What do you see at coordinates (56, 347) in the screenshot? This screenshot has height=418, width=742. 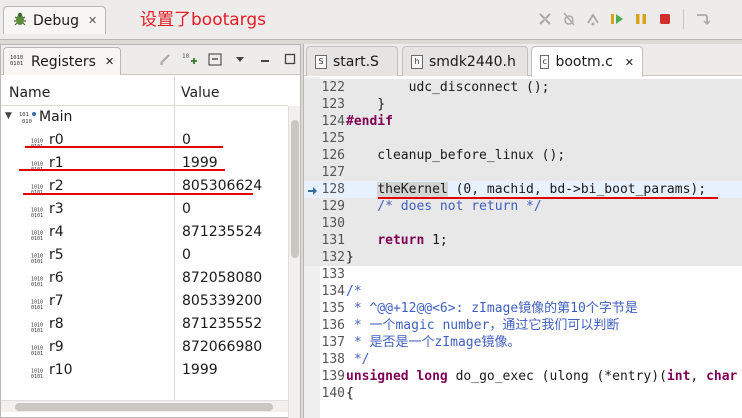 I see `register-name: r9` at bounding box center [56, 347].